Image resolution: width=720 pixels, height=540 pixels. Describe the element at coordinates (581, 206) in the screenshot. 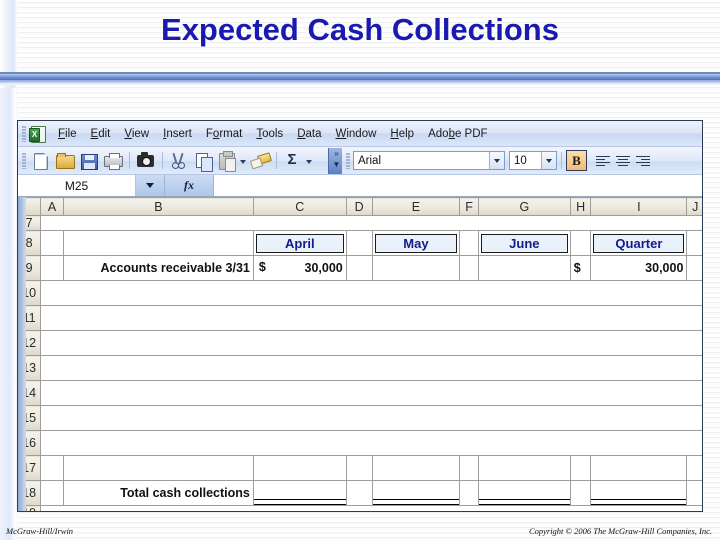

I see `column-header-h: H` at that location.